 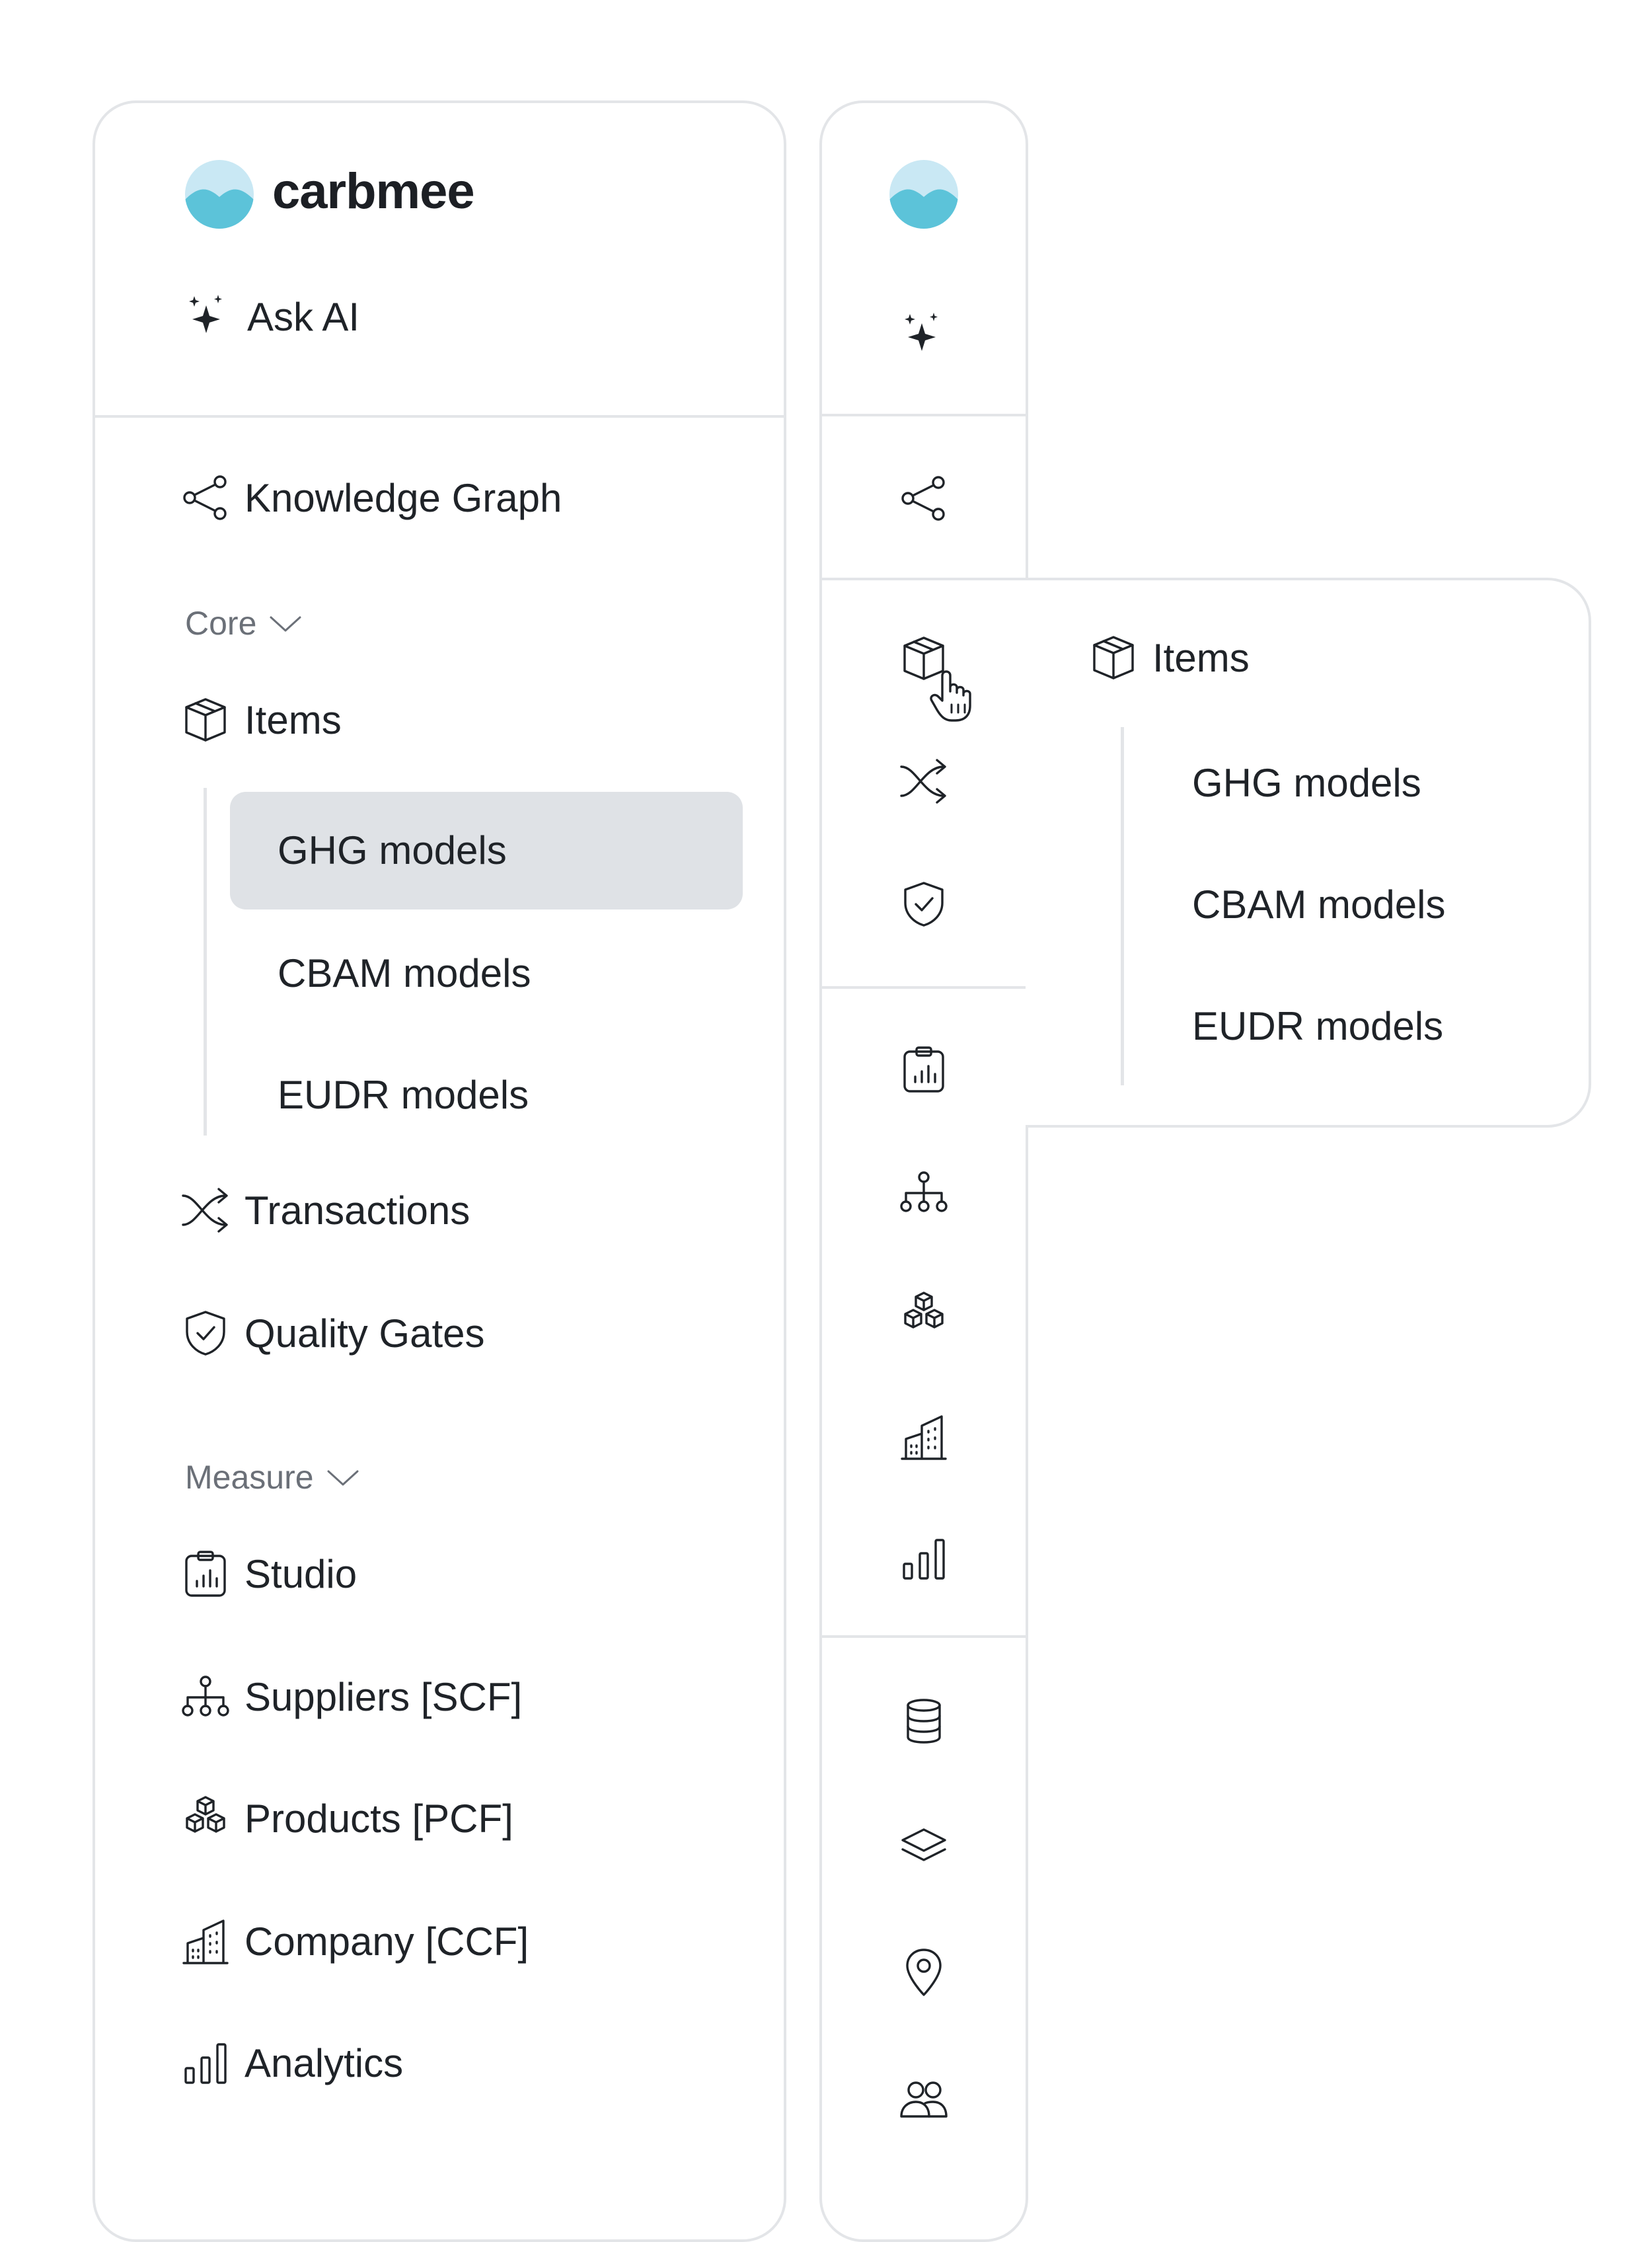 What do you see at coordinates (405, 973) in the screenshot?
I see `sidebar-subitem-cbam: CBAM models` at bounding box center [405, 973].